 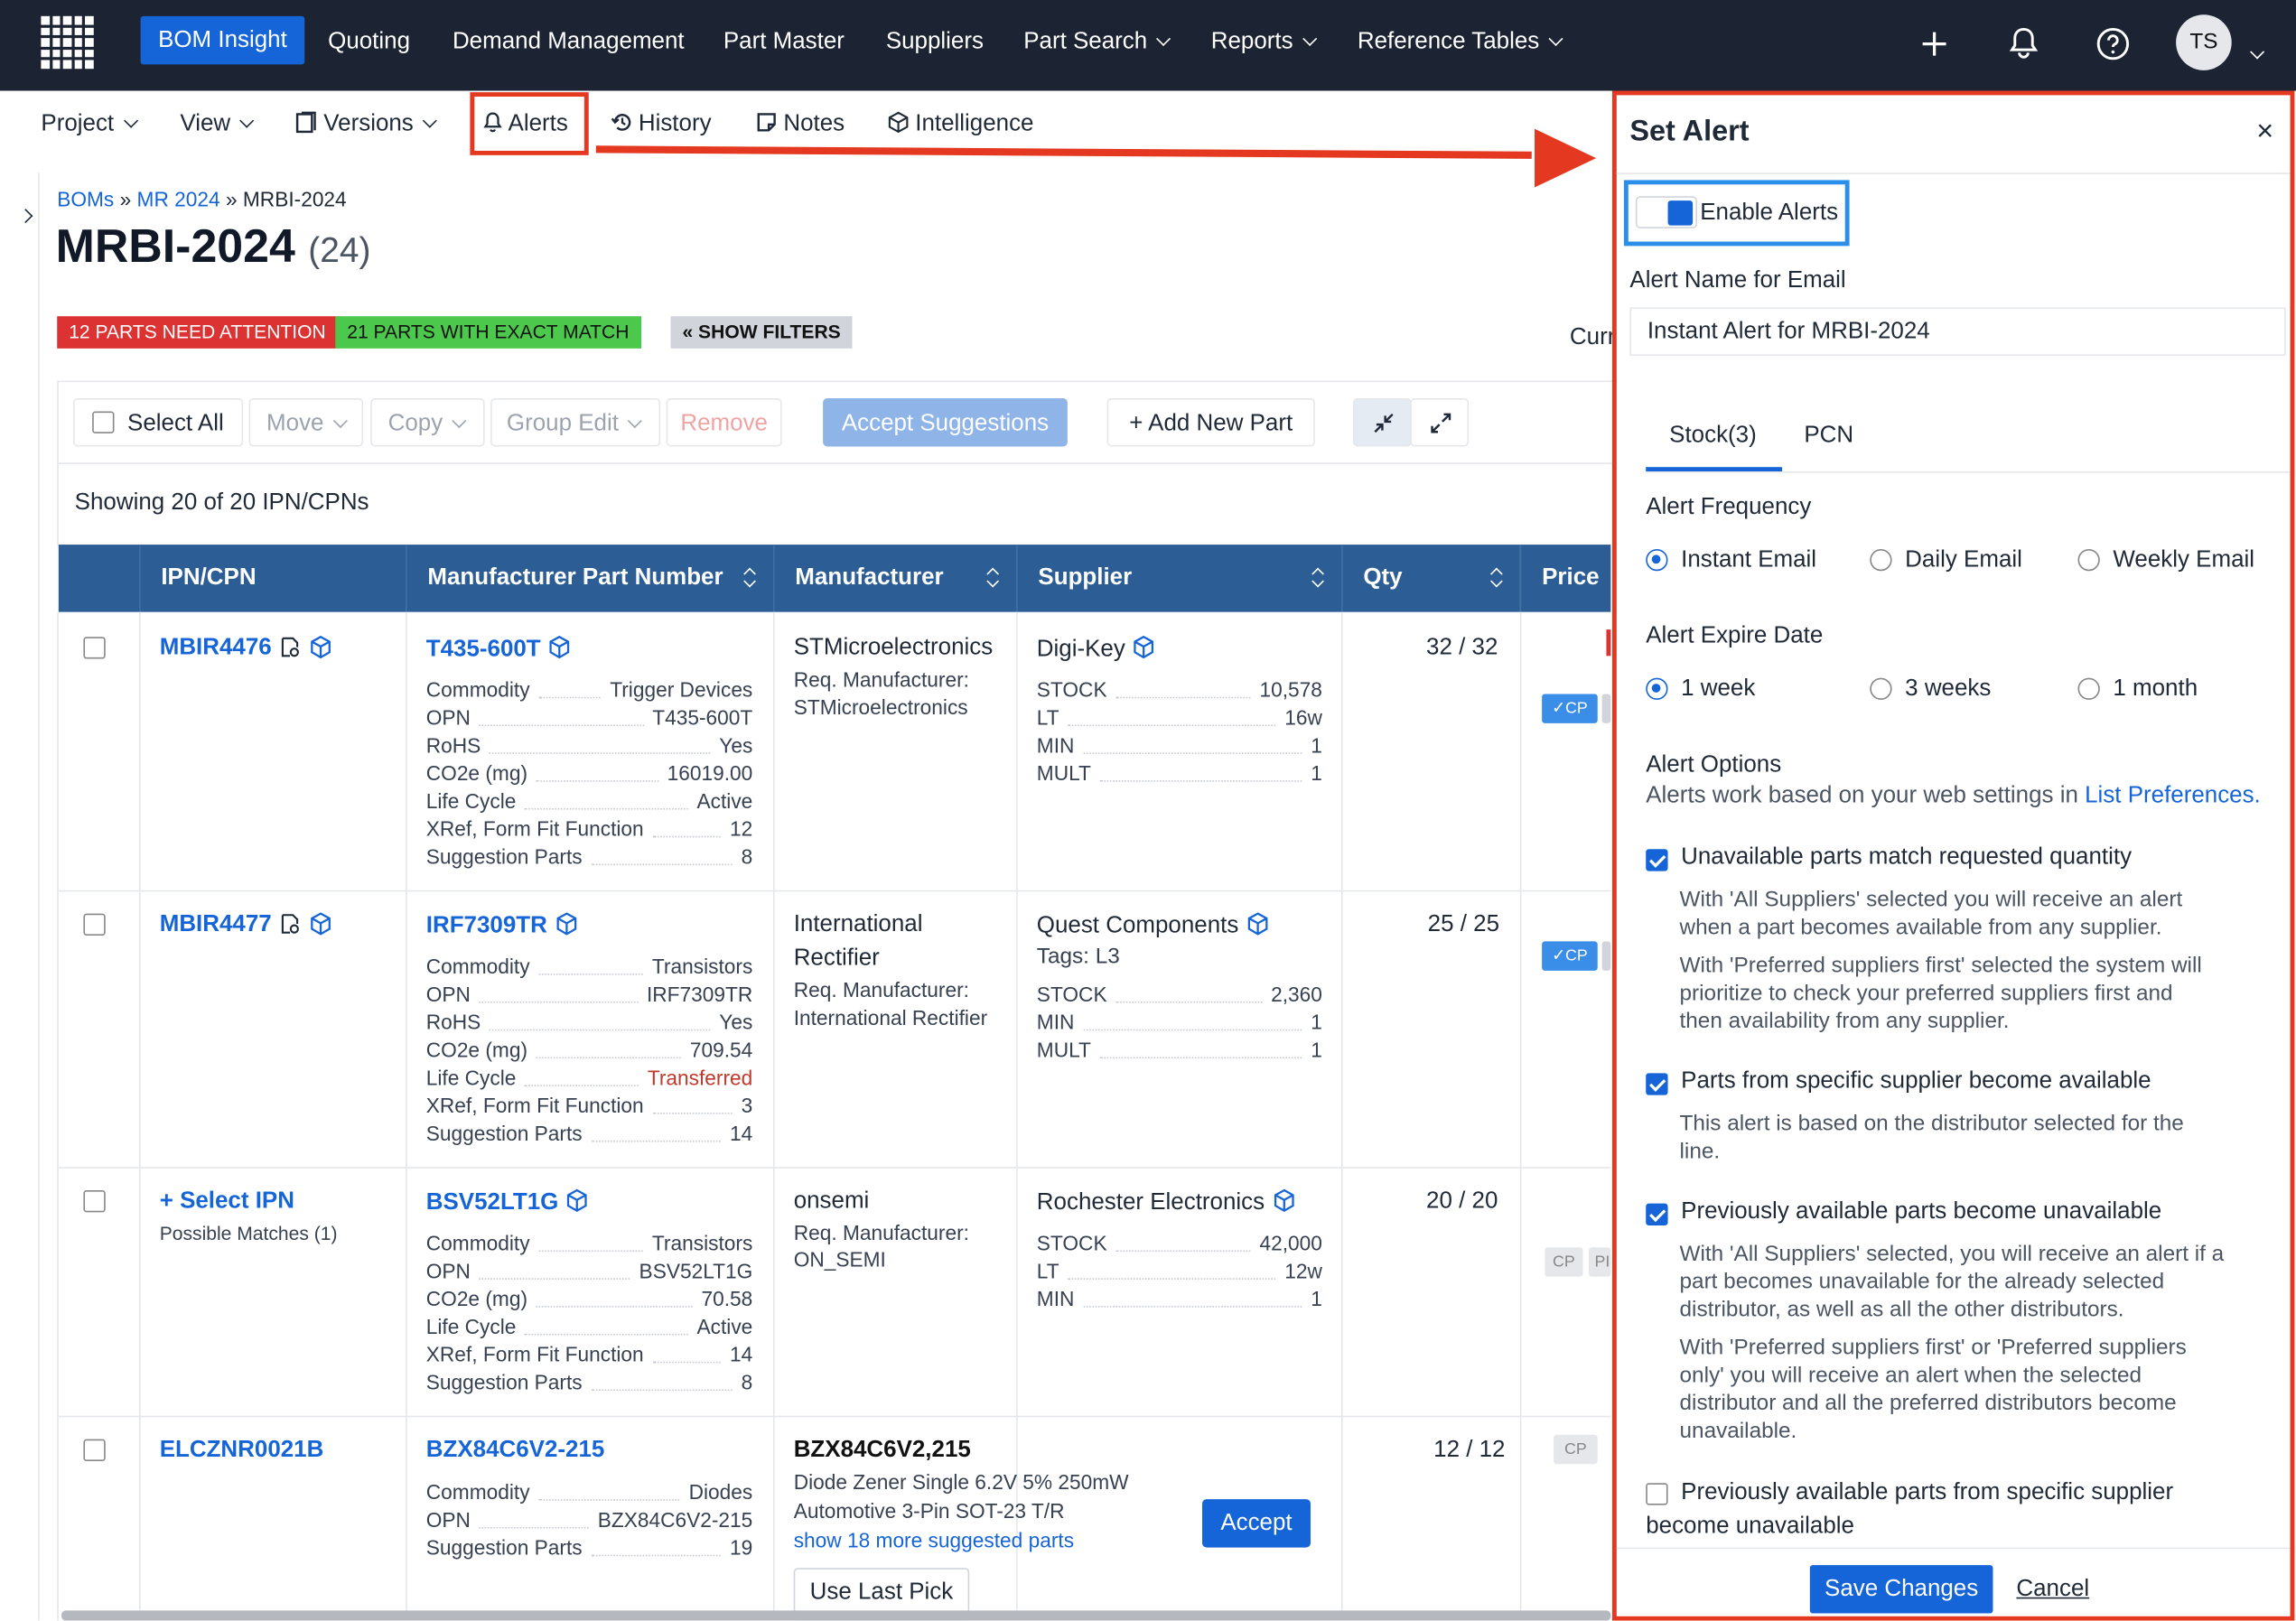 I want to click on header-price: Price, so click(x=1565, y=579).